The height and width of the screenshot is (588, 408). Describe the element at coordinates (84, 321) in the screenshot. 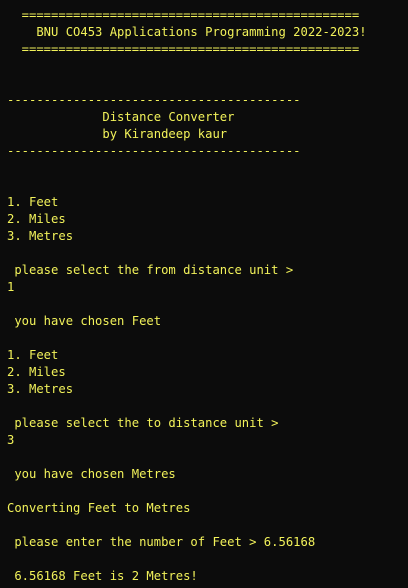

I see `console-line: you have chosen Feet` at that location.